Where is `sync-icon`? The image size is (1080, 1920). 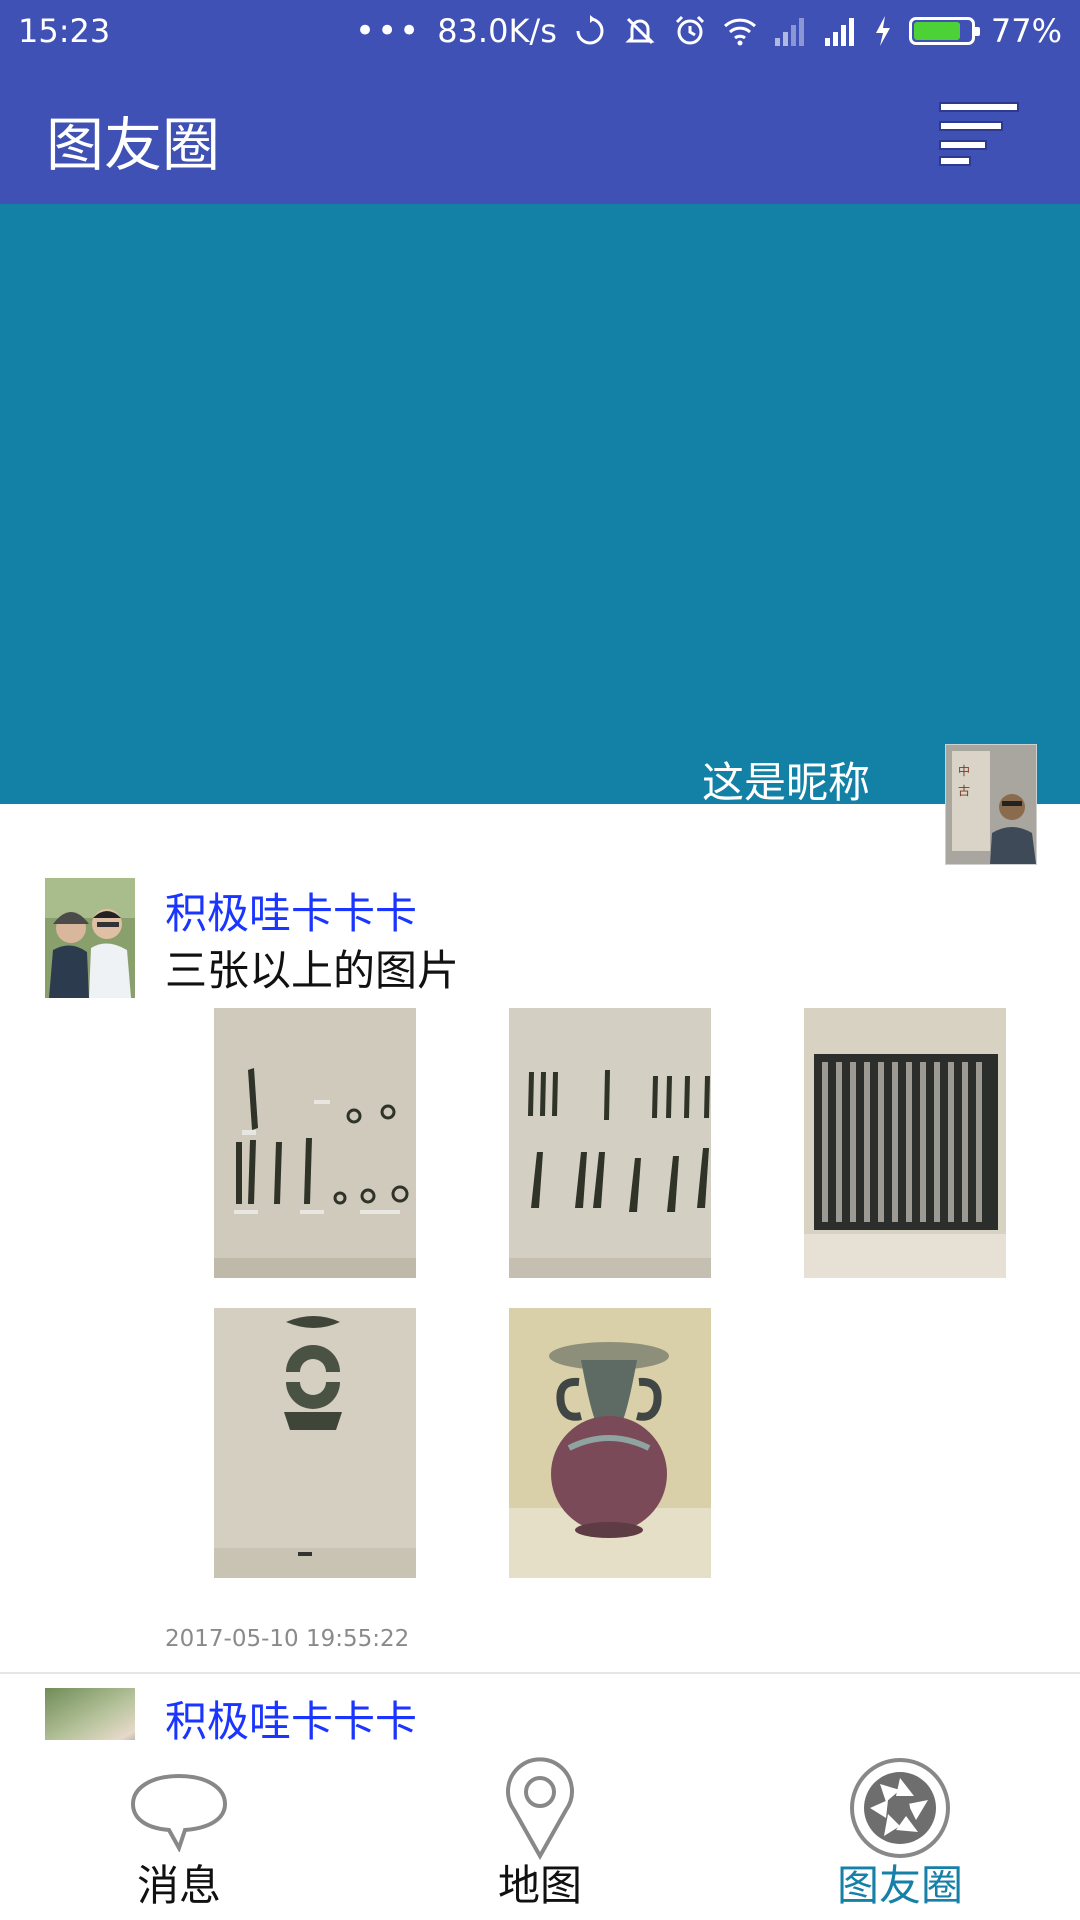 sync-icon is located at coordinates (590, 30).